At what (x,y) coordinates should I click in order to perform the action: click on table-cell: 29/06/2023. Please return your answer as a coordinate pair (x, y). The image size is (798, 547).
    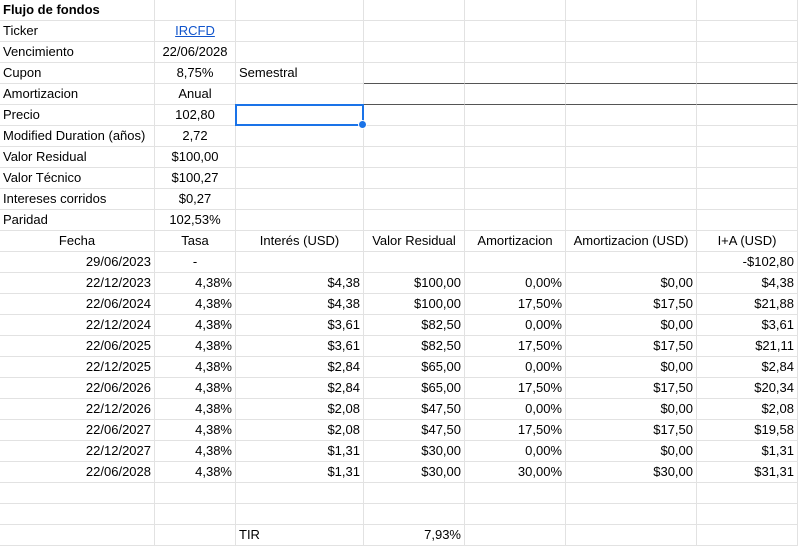
    Looking at the image, I should click on (77, 262).